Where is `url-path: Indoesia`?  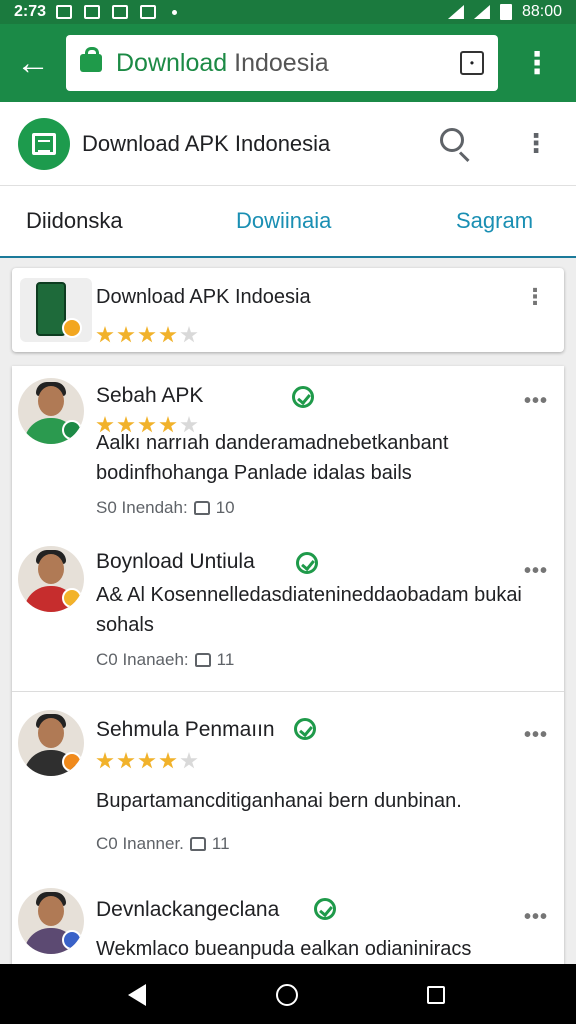
url-path: Indoesia is located at coordinates (278, 62).